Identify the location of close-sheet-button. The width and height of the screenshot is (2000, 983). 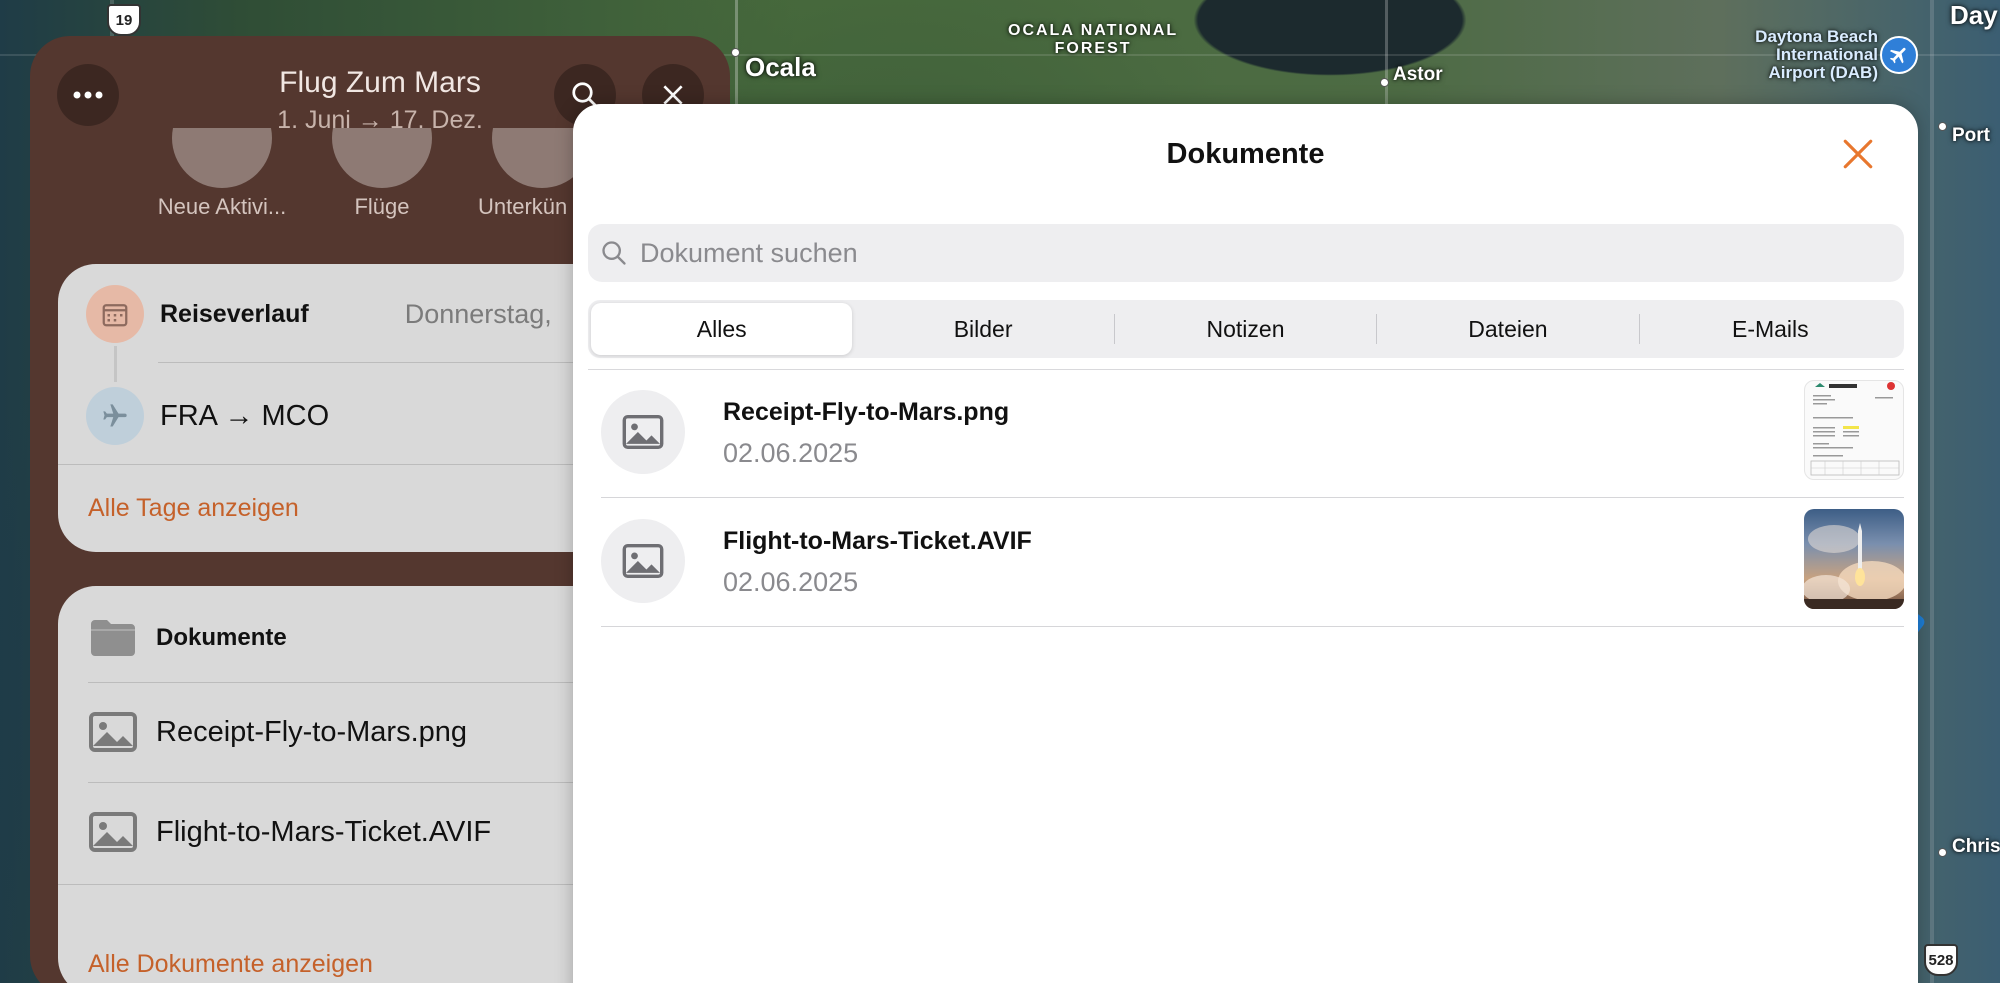
(1858, 154).